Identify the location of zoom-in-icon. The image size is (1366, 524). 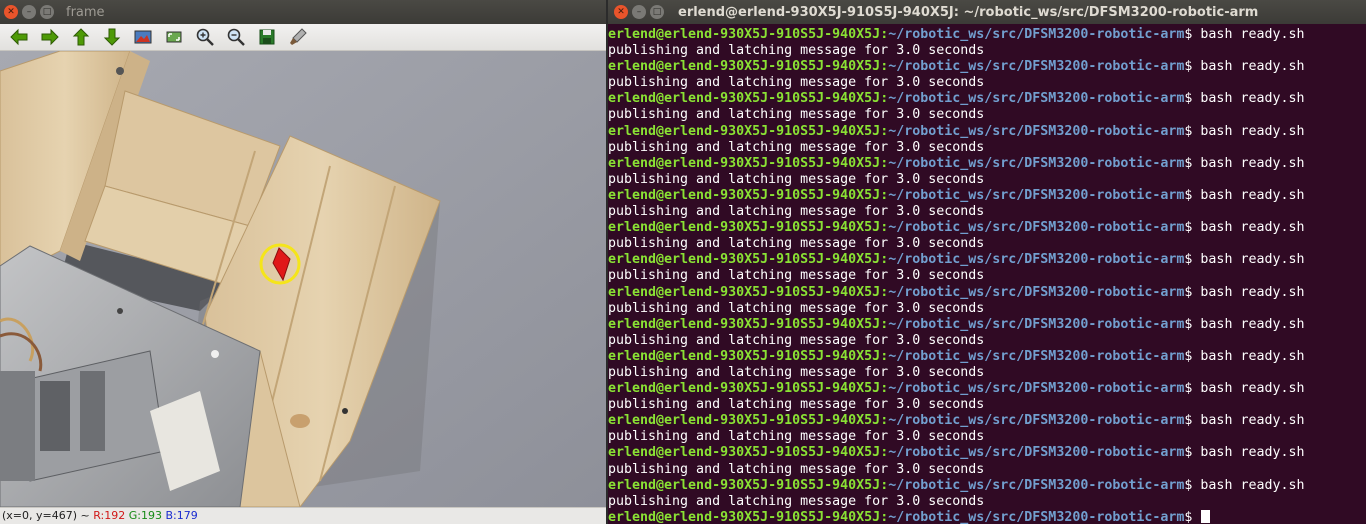
(205, 37).